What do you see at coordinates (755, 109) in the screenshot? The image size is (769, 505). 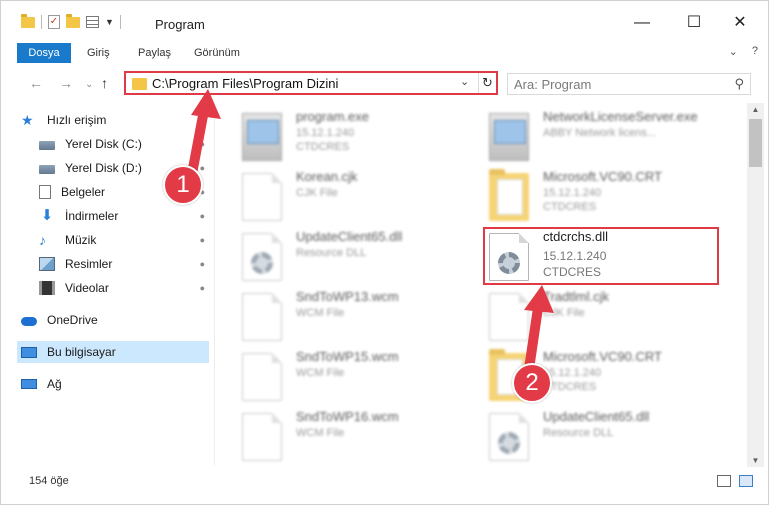 I see `scroll-up-icon: ▲` at bounding box center [755, 109].